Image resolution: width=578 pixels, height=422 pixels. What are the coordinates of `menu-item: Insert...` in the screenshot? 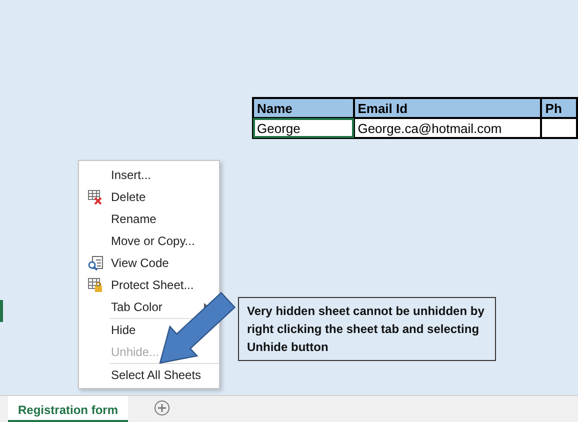 It's located at (117, 175).